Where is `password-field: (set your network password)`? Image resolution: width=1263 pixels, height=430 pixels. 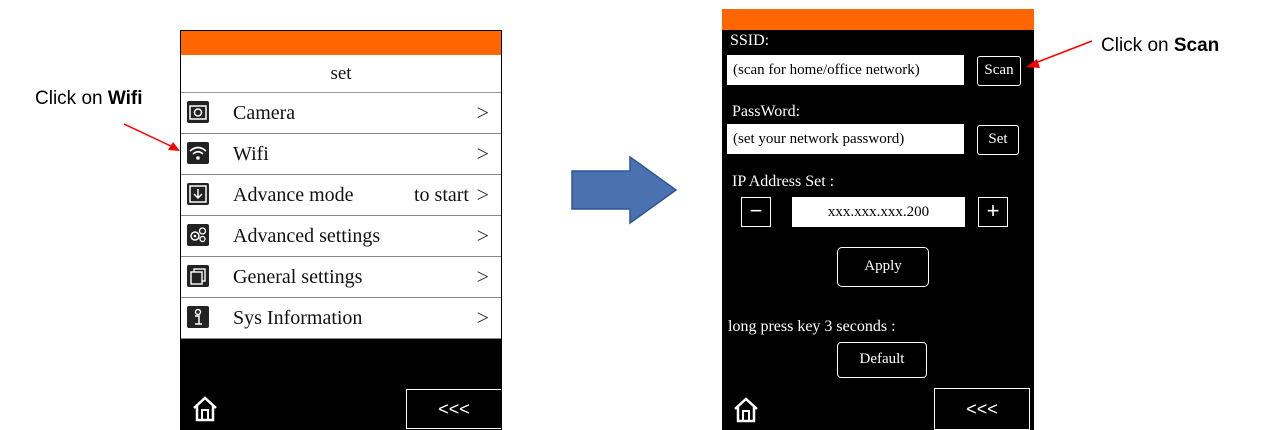
password-field: (set your network password) is located at coordinates (845, 139).